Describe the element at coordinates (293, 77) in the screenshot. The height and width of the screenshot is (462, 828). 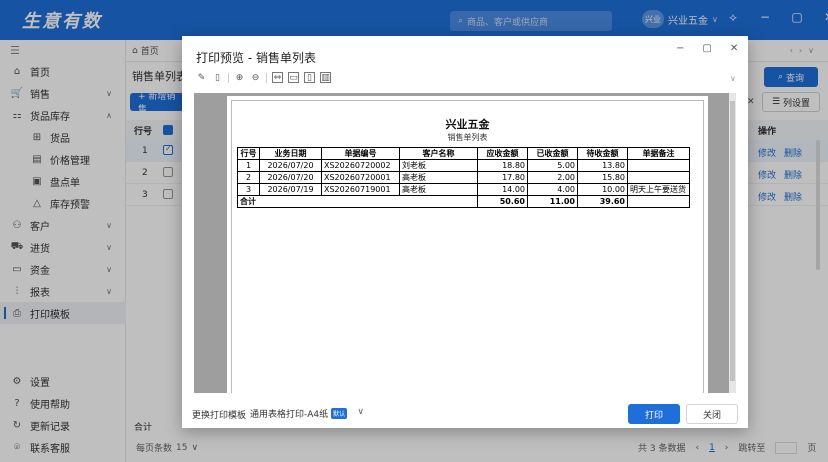
I see `fit-page-icon: ▭` at that location.